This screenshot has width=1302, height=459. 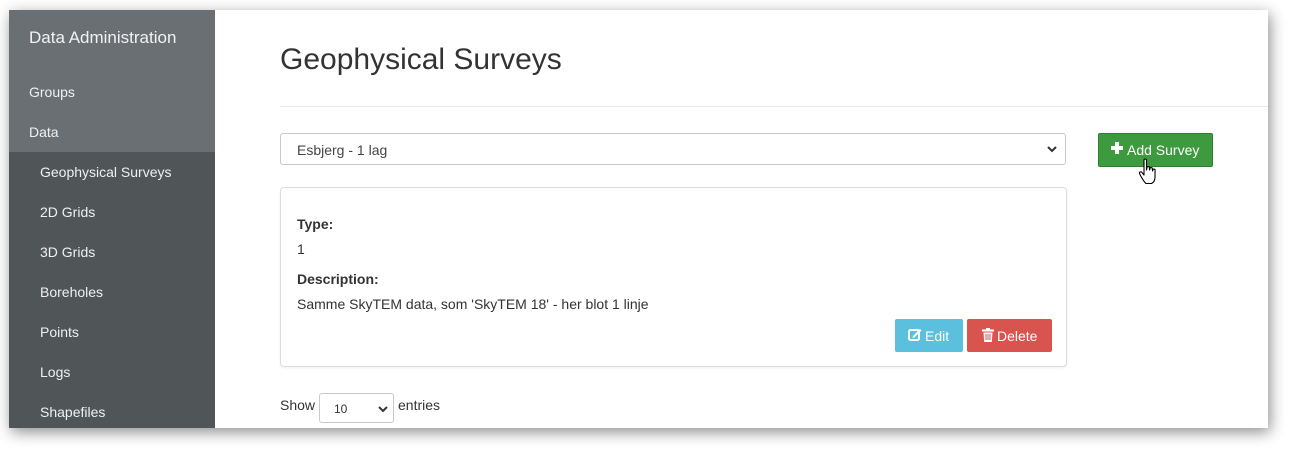 I want to click on sidebar-item-3d-grids: 3D Grids, so click(x=67, y=252).